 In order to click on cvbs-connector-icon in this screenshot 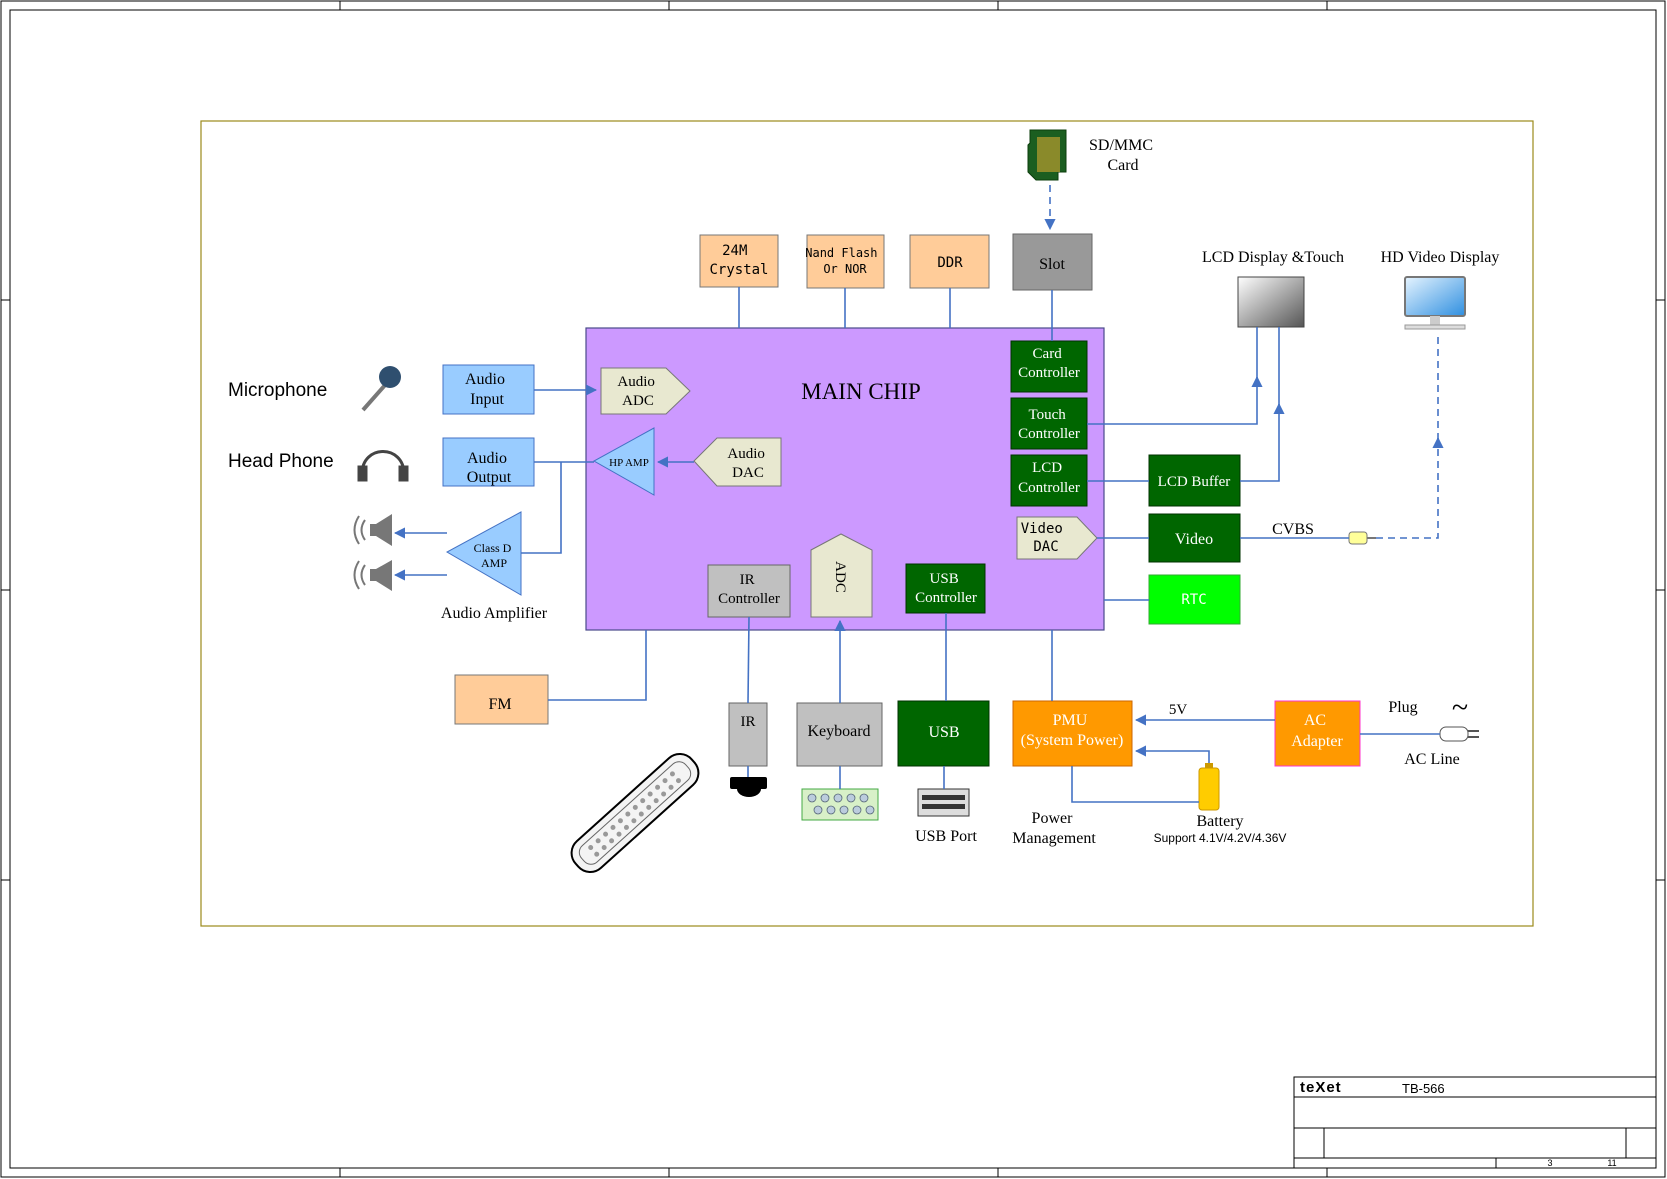, I will do `click(1362, 538)`.